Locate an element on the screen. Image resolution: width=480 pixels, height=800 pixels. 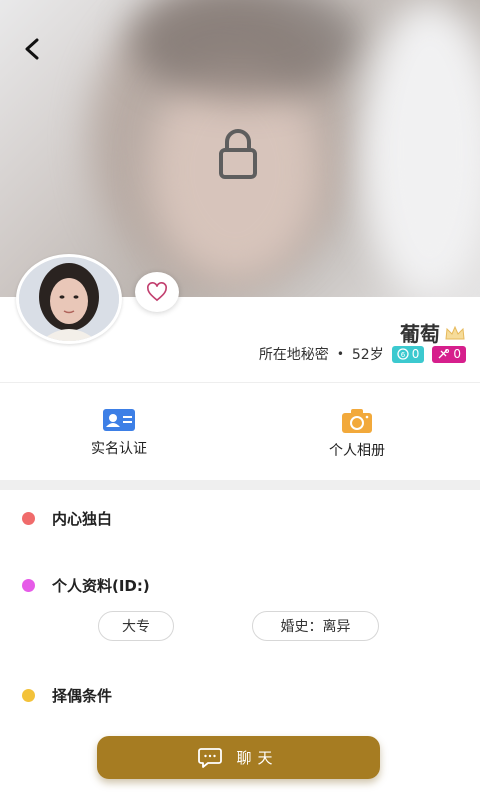
pink-badge-value: 0 is located at coordinates (457, 354).